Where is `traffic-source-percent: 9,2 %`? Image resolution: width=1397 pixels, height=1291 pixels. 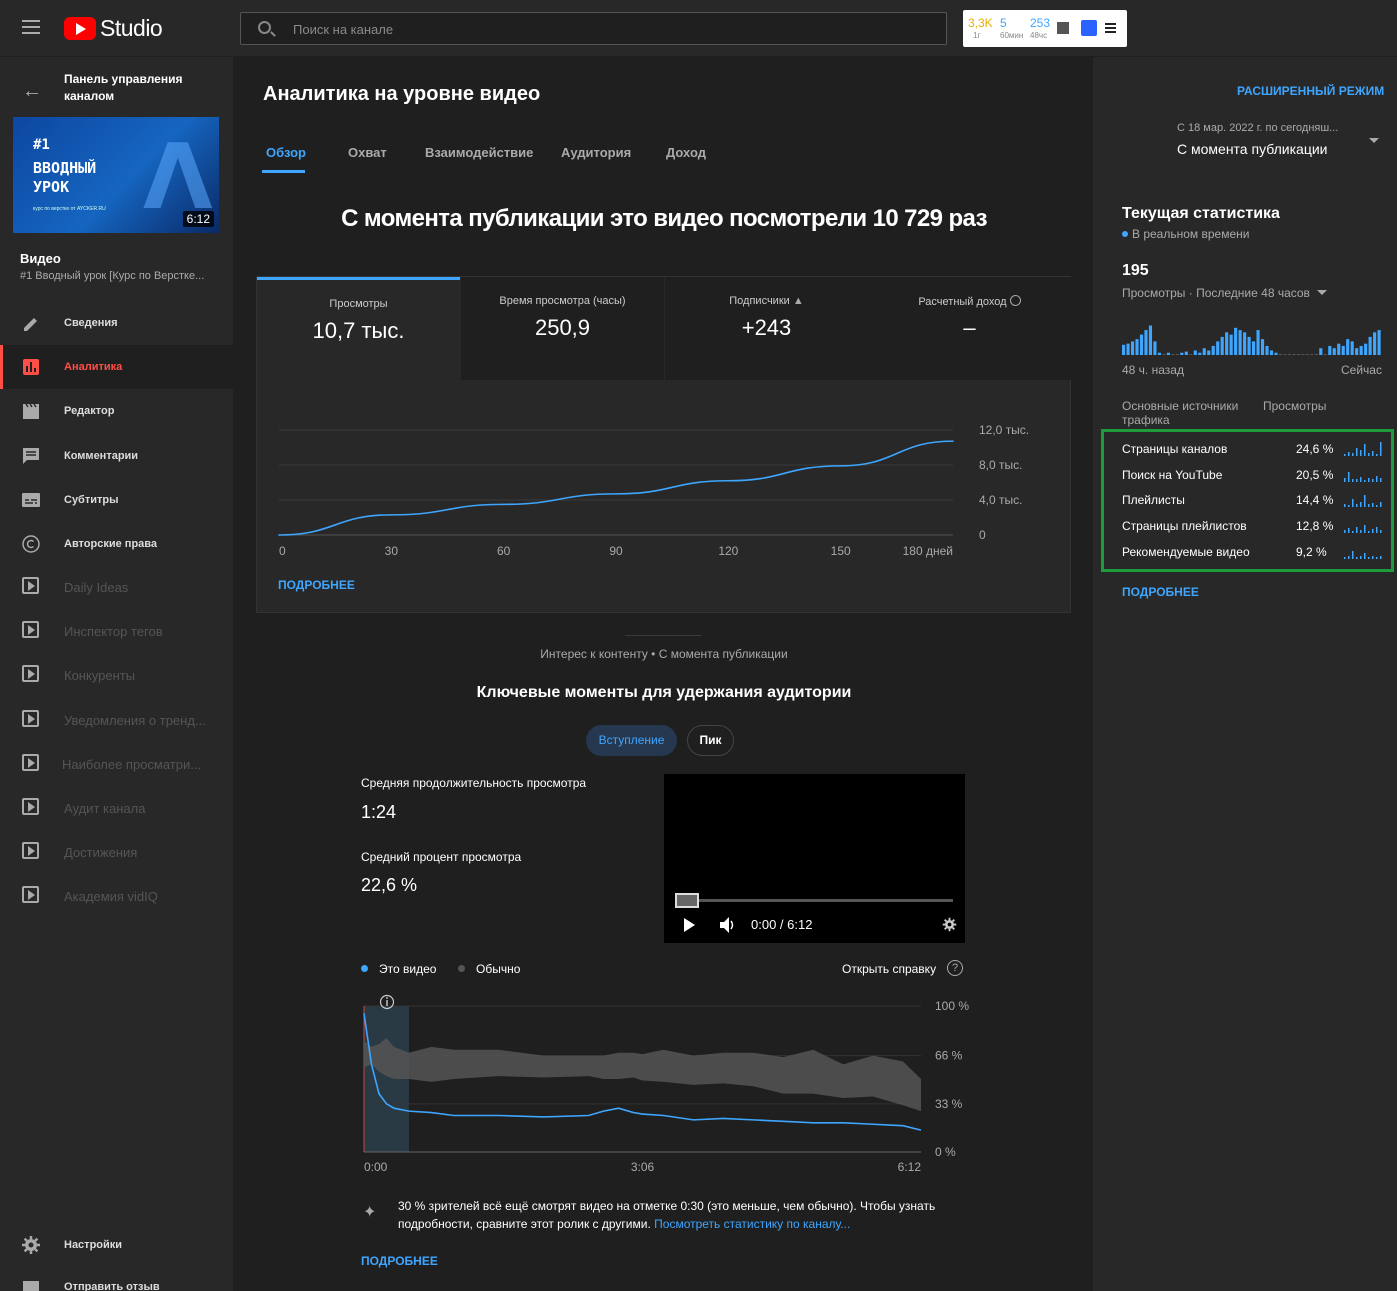 traffic-source-percent: 9,2 % is located at coordinates (1311, 552).